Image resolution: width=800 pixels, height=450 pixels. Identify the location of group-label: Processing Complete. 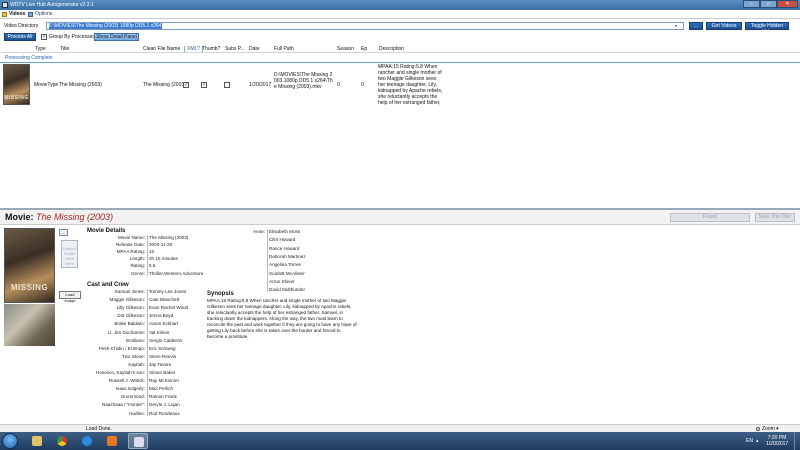
(29, 58).